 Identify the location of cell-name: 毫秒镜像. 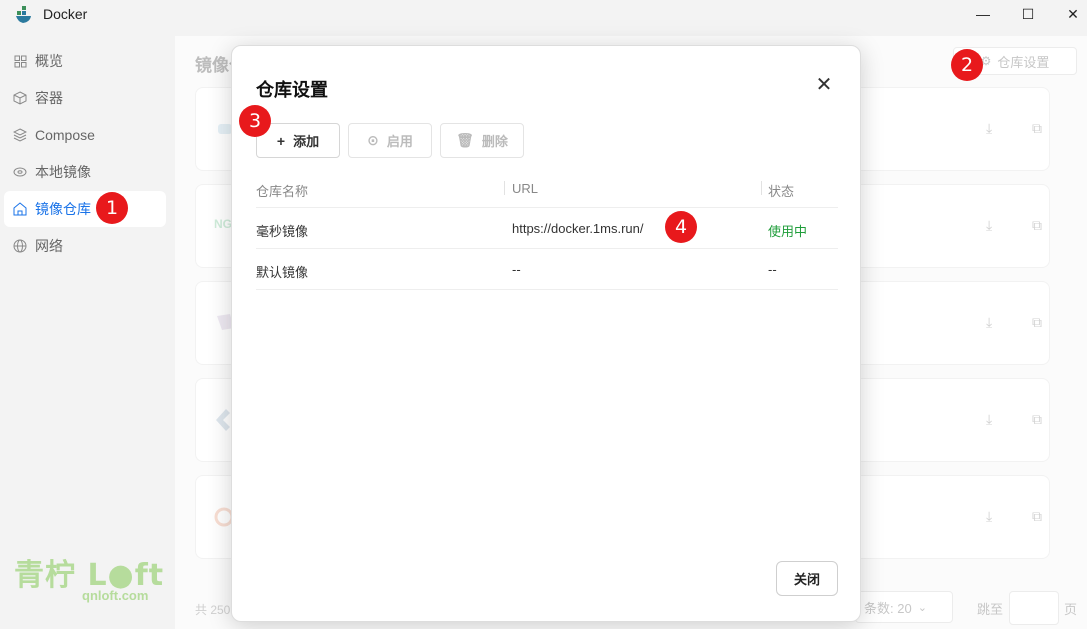
(282, 231).